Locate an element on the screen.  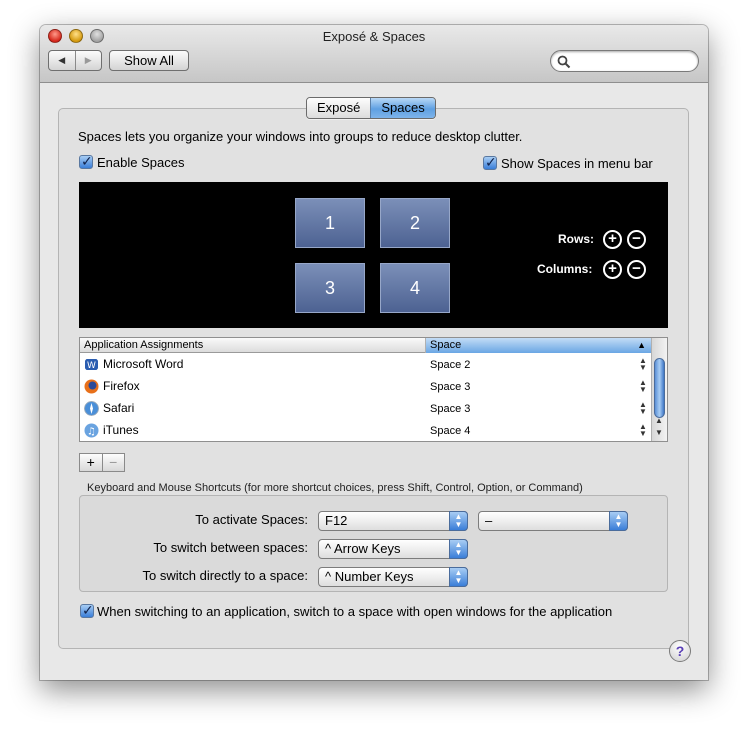
app-name: Firefox is located at coordinates (121, 386).